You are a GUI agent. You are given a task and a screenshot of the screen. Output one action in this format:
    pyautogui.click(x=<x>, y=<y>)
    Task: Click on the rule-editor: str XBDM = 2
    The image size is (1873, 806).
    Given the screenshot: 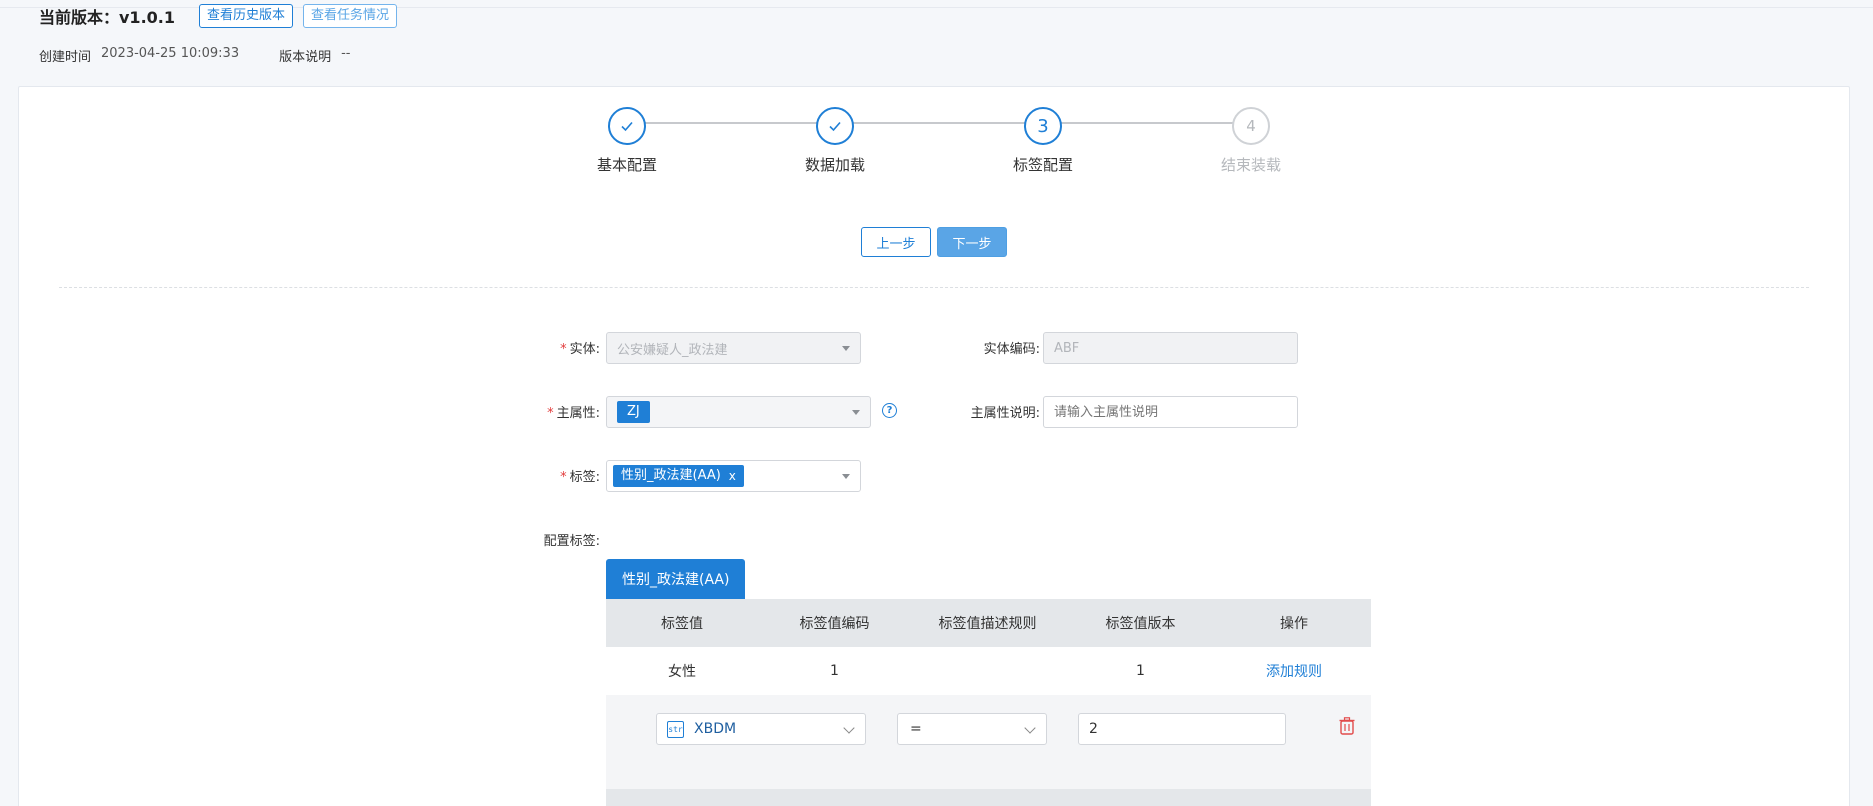 What is the action you would take?
    pyautogui.click(x=988, y=742)
    